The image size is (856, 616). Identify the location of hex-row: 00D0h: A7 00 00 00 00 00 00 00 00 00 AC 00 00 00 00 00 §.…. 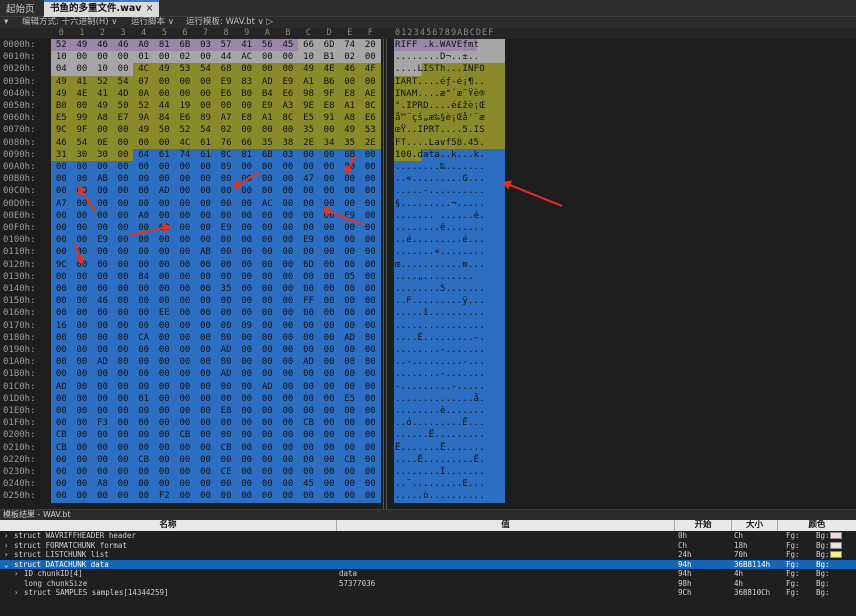
(260, 203).